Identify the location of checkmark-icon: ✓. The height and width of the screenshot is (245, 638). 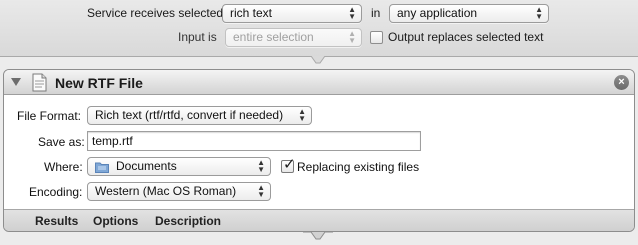
(289, 164).